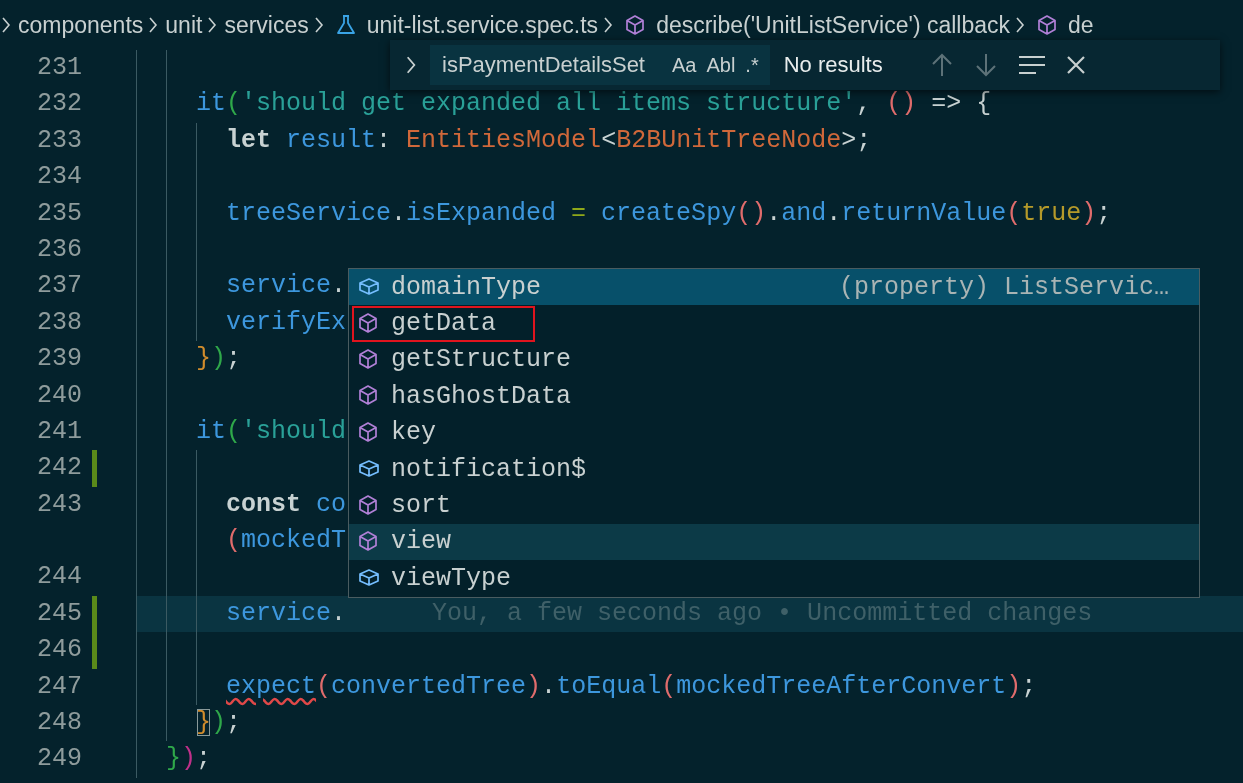  What do you see at coordinates (59, 177) in the screenshot?
I see `line-number: 234` at bounding box center [59, 177].